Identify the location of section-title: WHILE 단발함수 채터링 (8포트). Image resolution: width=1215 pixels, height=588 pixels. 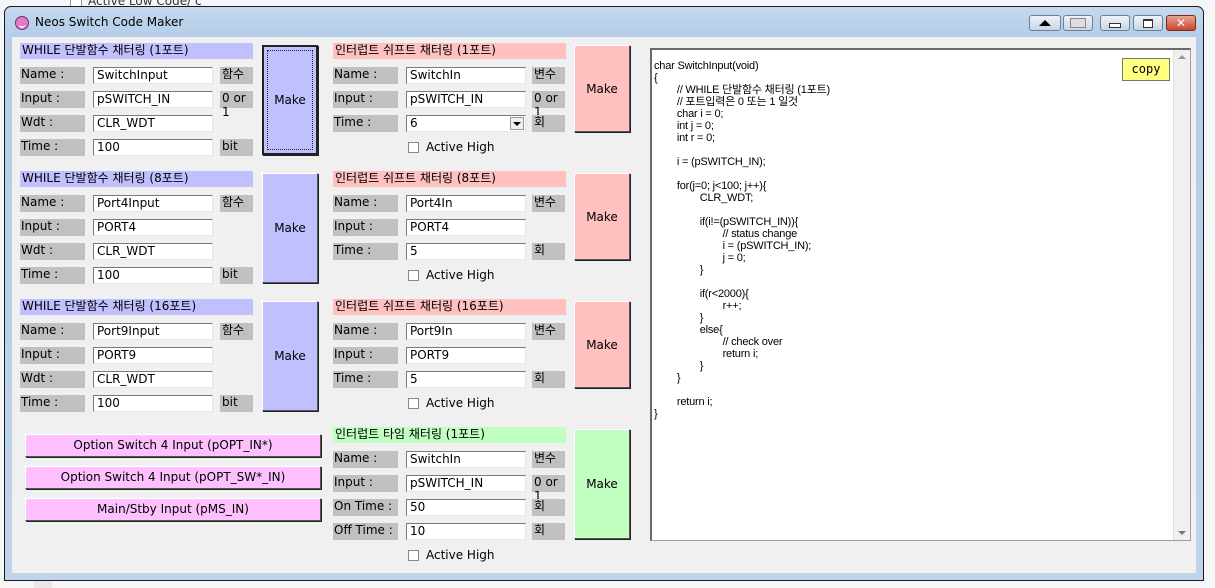
(136, 179).